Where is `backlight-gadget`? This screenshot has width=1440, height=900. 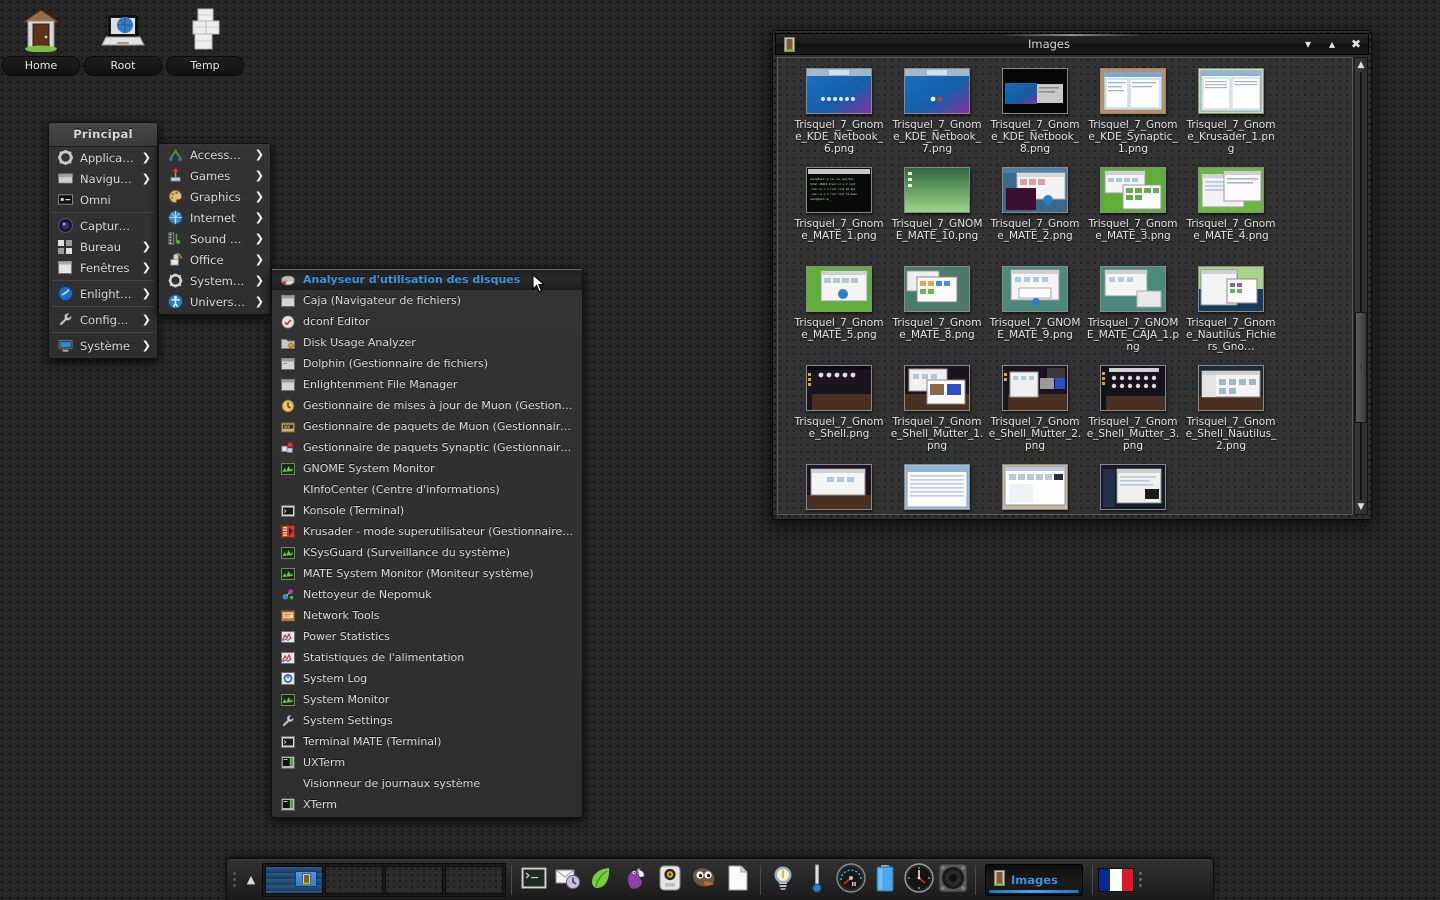 backlight-gadget is located at coordinates (783, 880).